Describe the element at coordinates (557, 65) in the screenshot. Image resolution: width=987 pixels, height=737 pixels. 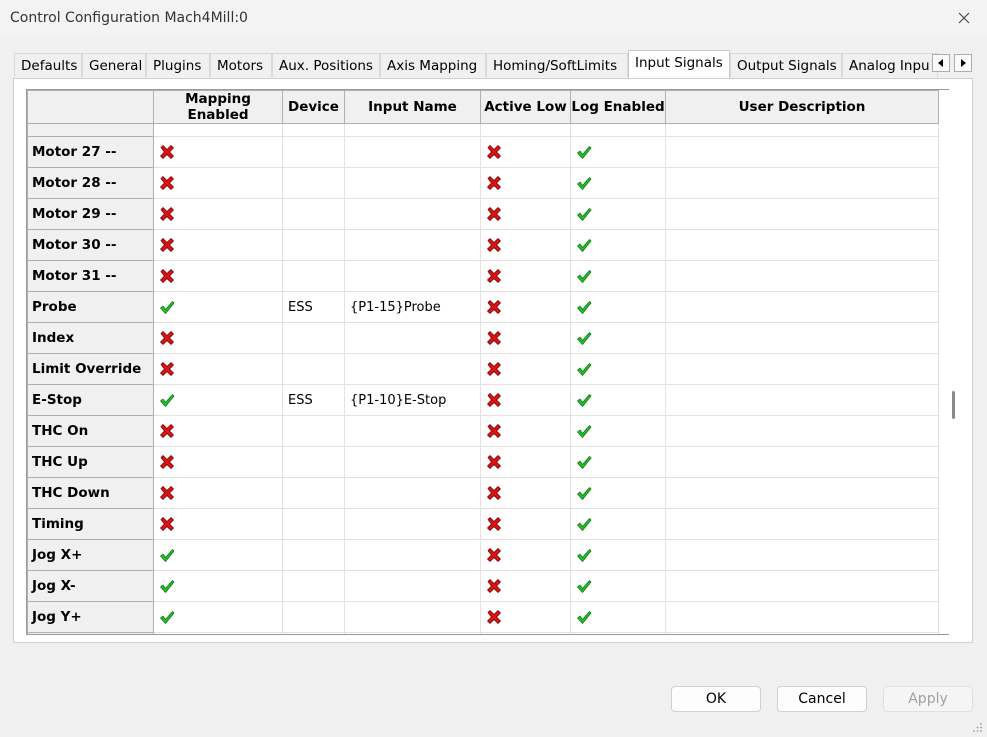
I see `tab-homing-softlimits: Homing/SoftLimits` at that location.